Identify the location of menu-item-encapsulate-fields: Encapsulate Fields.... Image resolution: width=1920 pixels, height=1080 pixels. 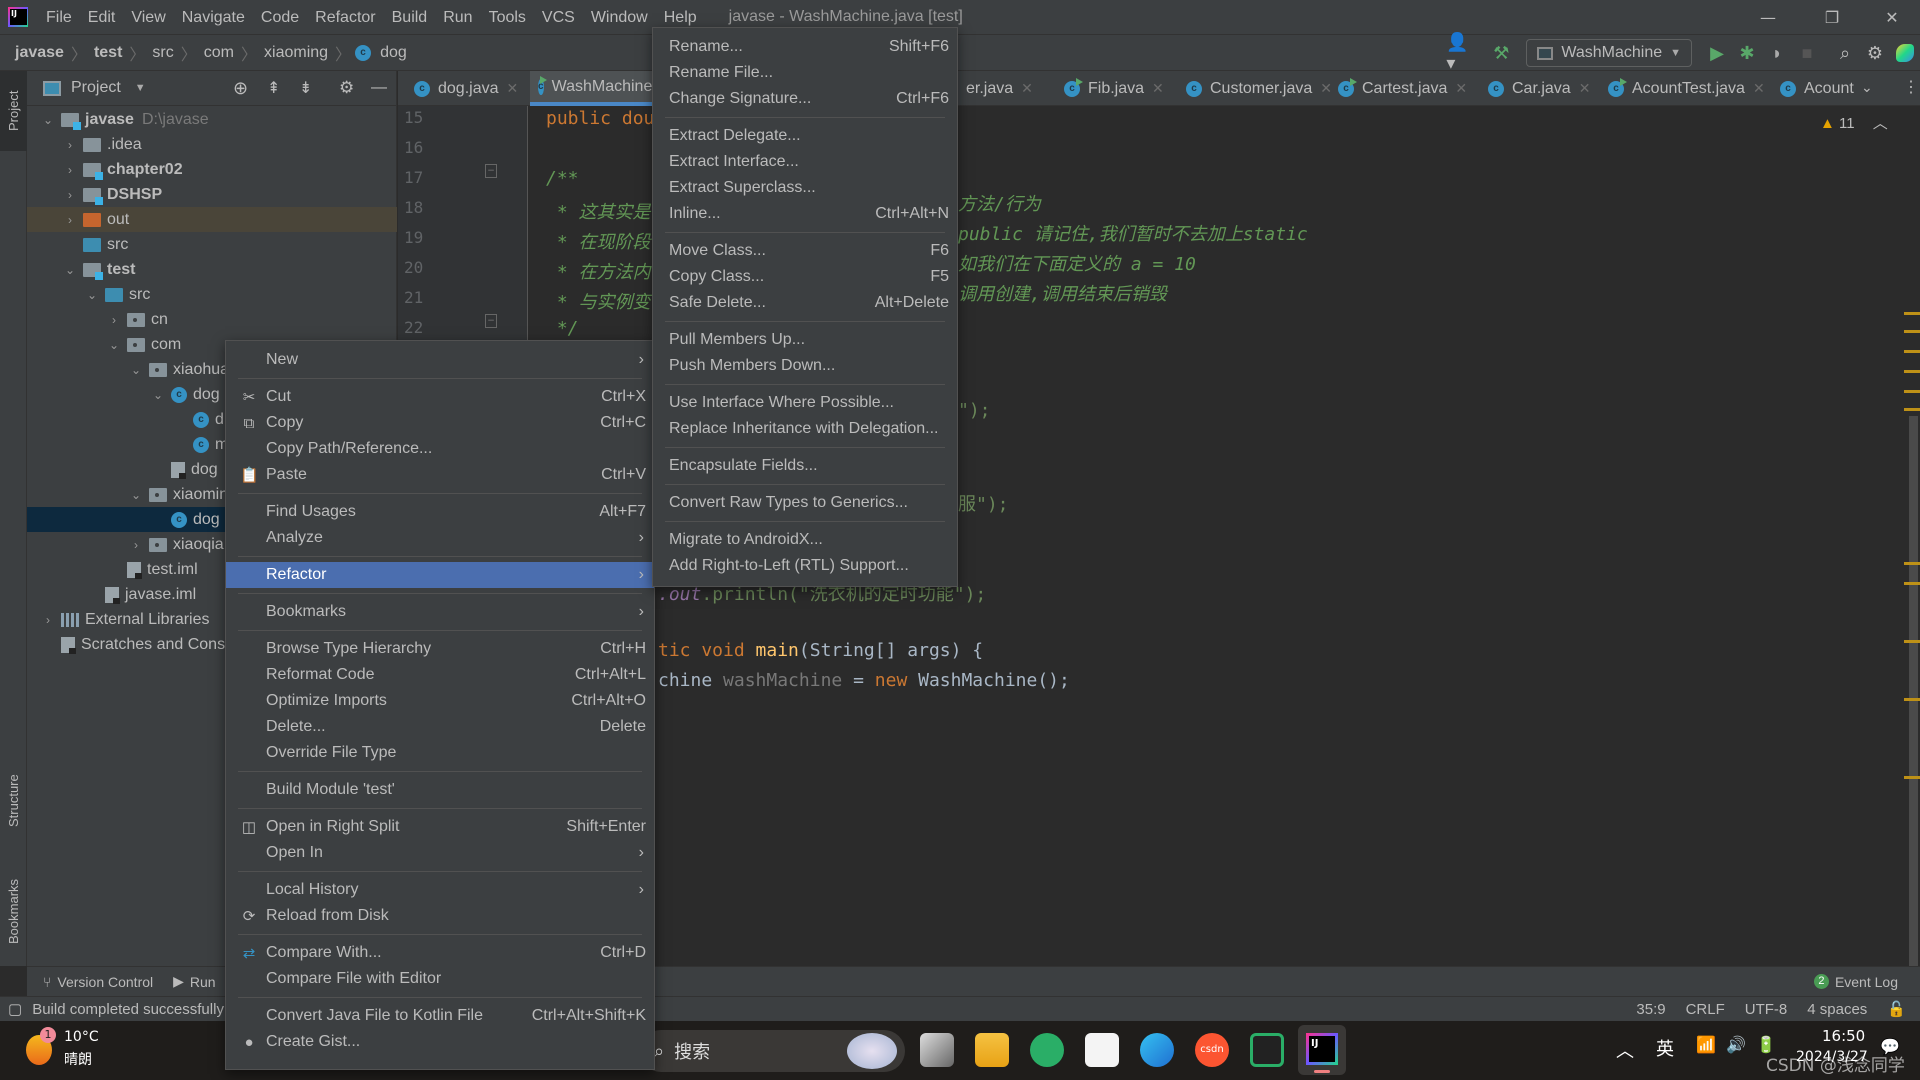
(805, 466).